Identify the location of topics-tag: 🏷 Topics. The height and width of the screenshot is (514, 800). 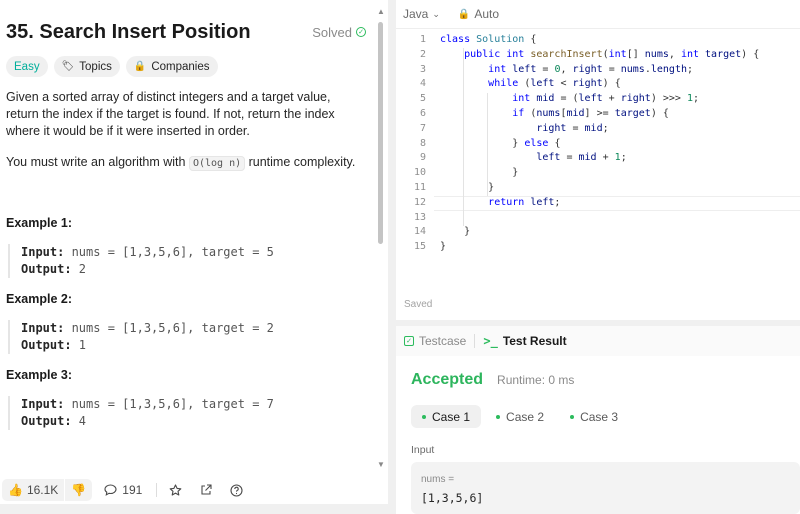
(86, 66).